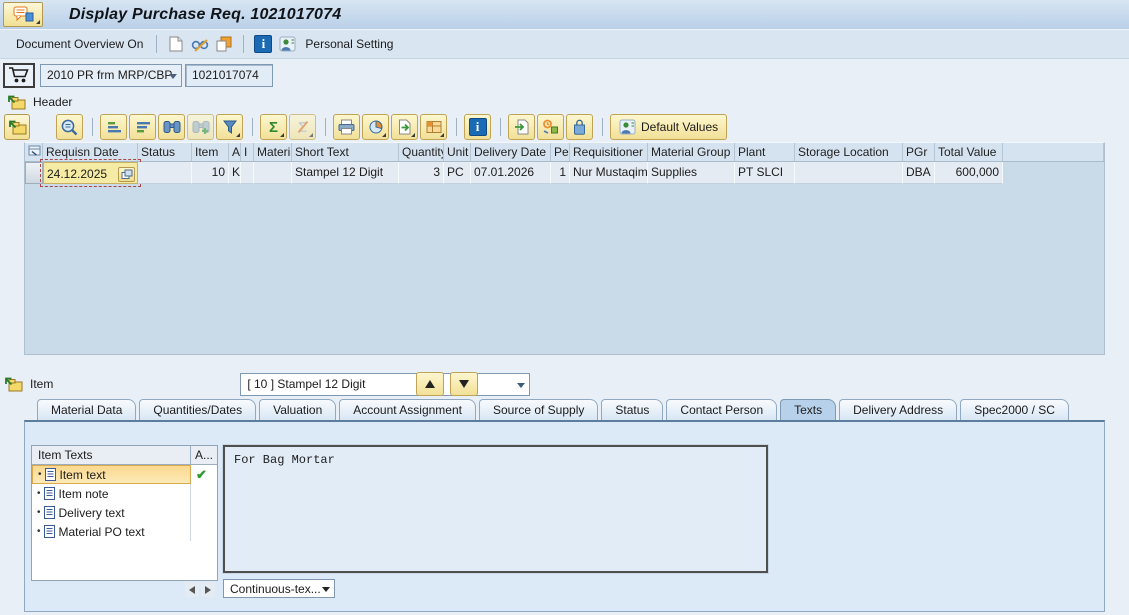 The height and width of the screenshot is (615, 1129). I want to click on select-all-button, so click(34, 152).